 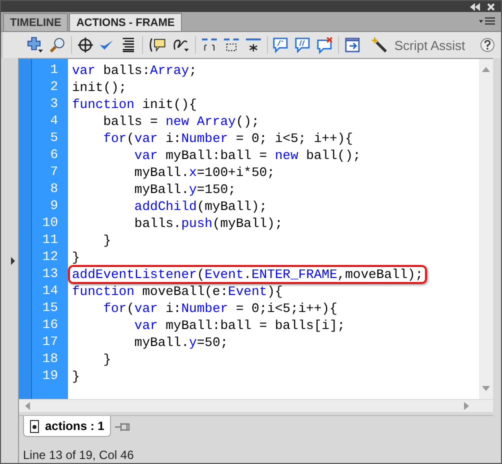 What do you see at coordinates (157, 45) in the screenshot?
I see `code-hint-icon` at bounding box center [157, 45].